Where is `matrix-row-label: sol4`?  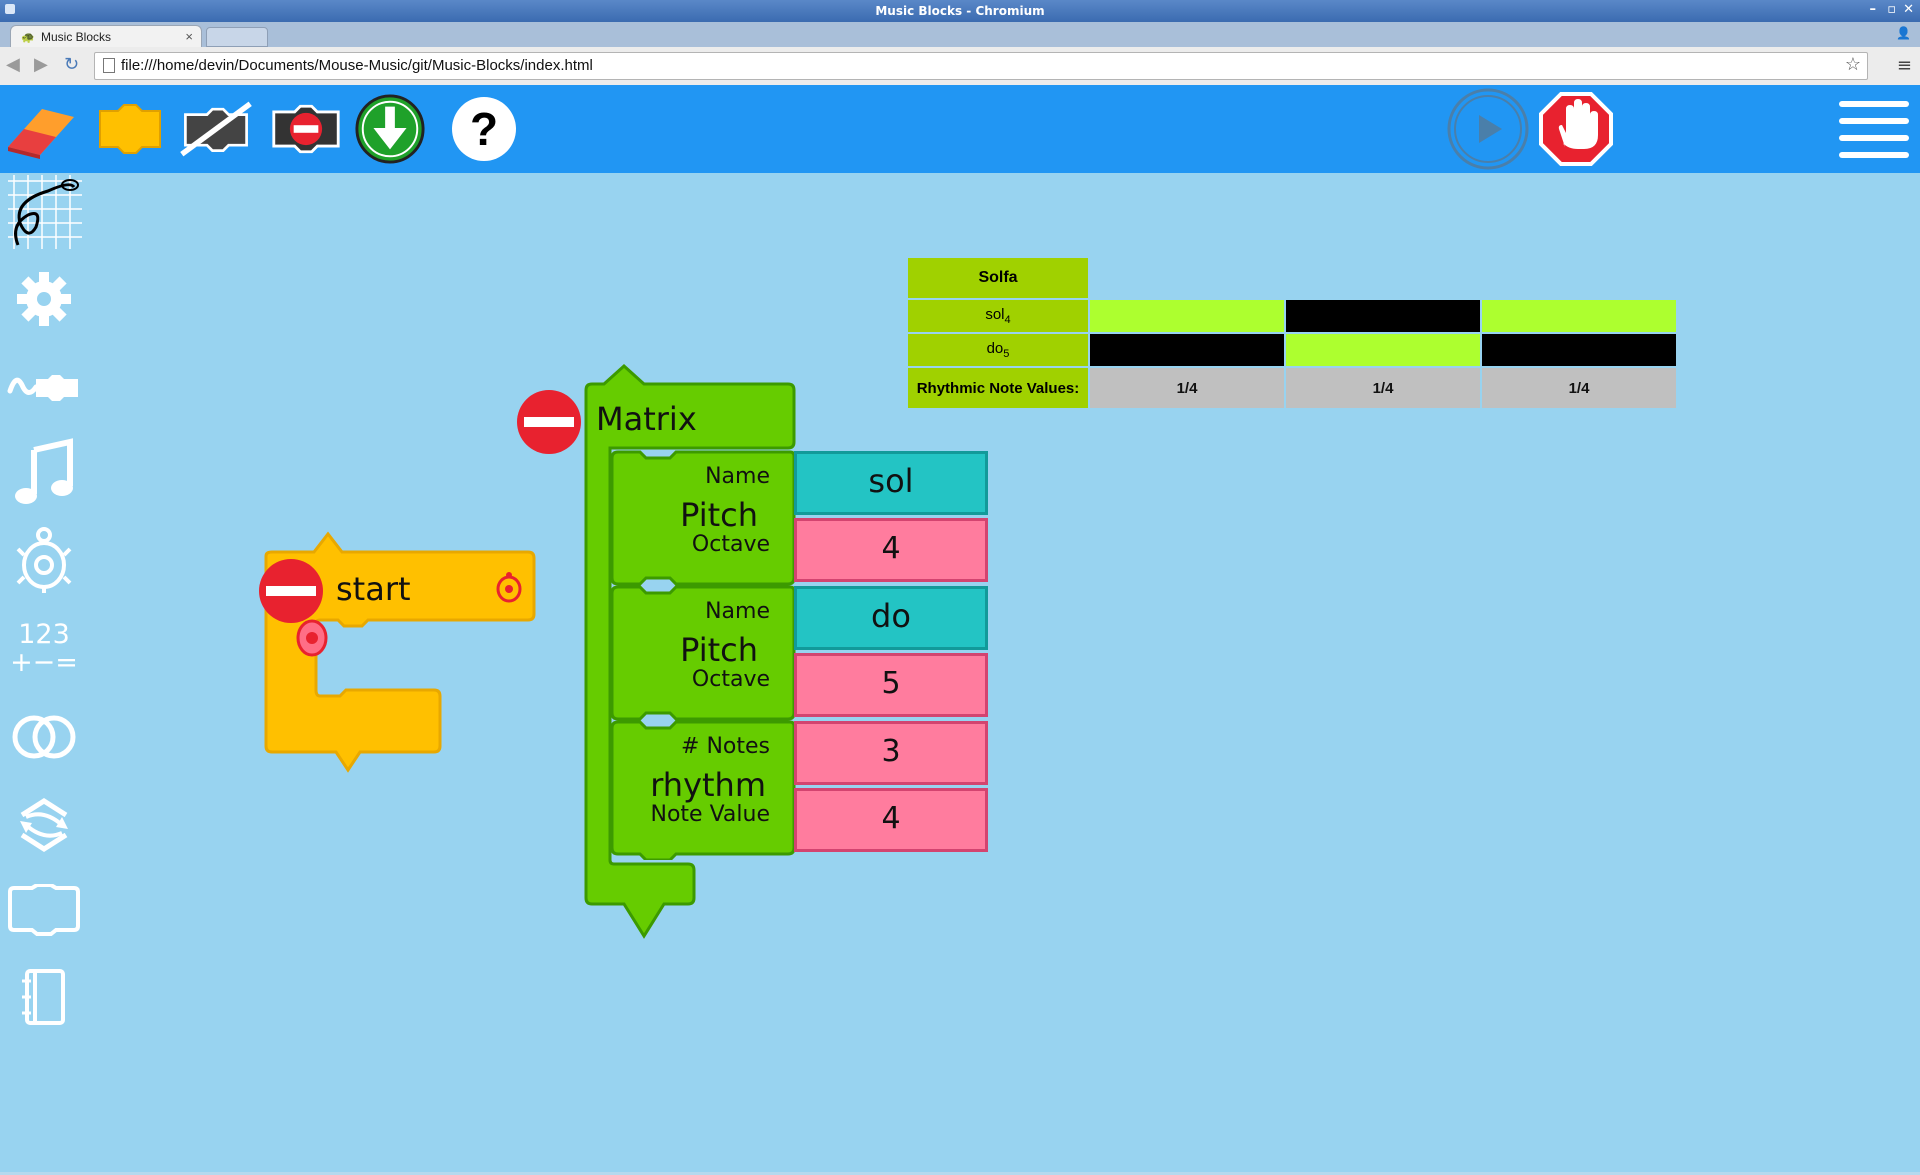
matrix-row-label: sol4 is located at coordinates (998, 316).